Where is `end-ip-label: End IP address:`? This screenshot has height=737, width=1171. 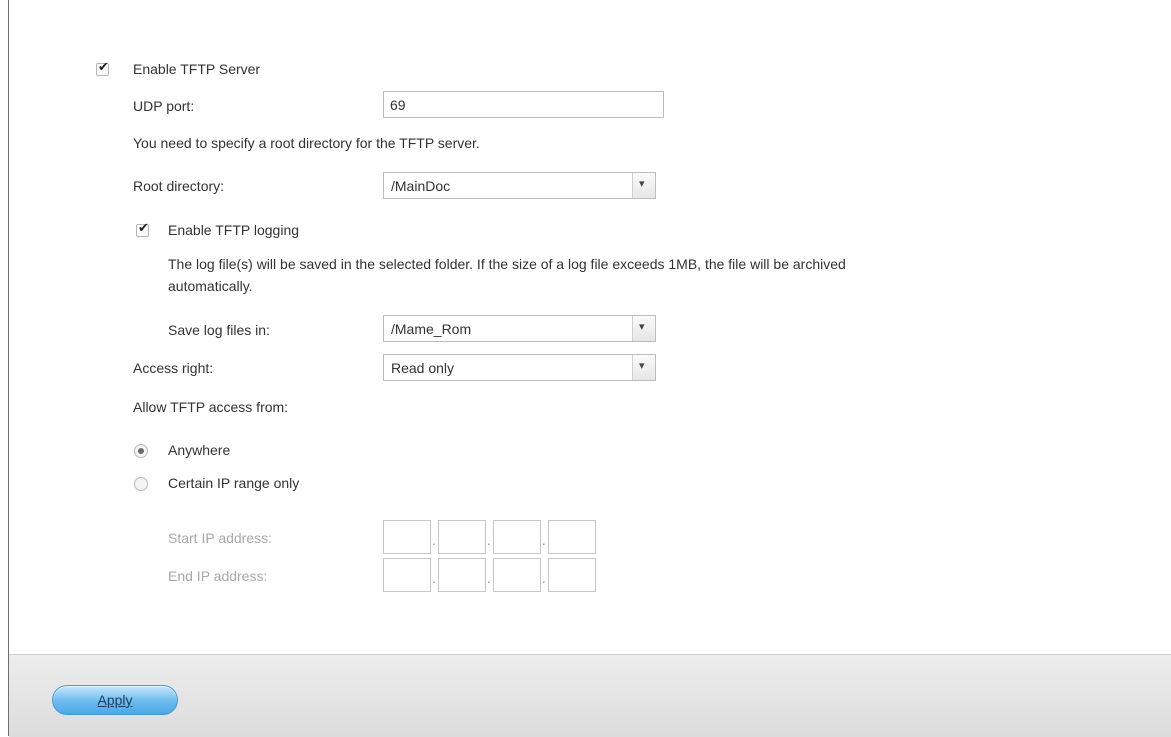 end-ip-label: End IP address: is located at coordinates (218, 576).